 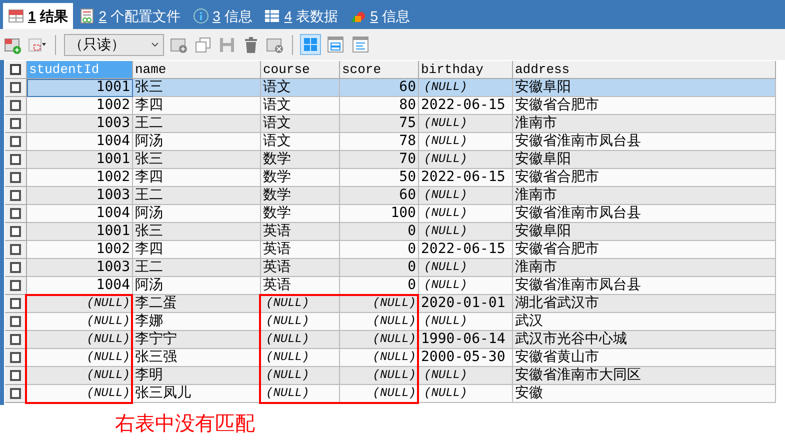 I want to click on table-cell: 英语, so click(x=300, y=286).